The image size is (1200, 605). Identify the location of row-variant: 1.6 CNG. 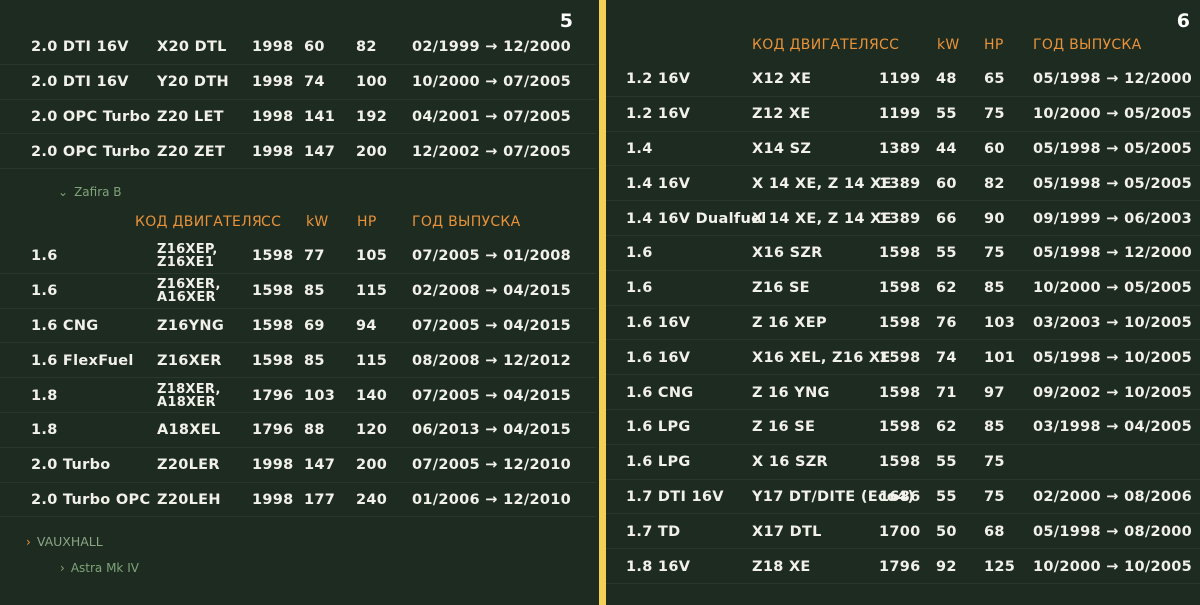
(65, 325).